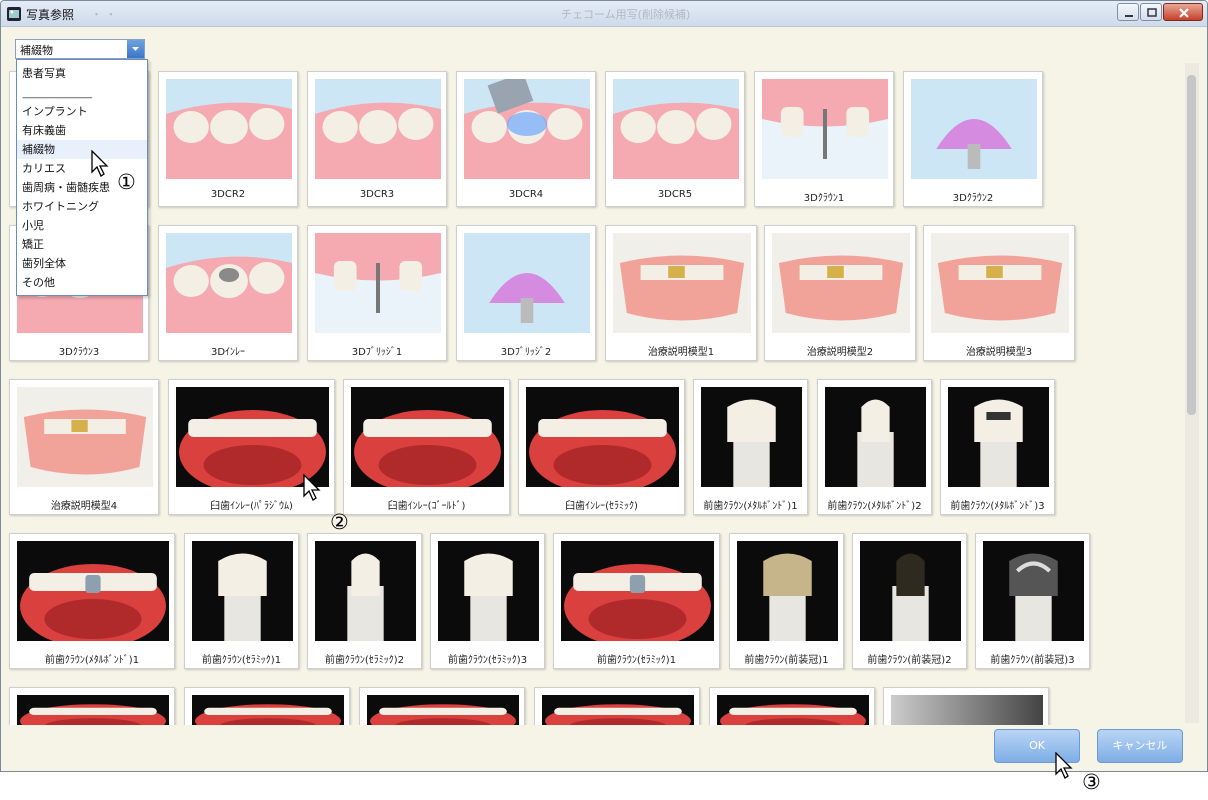  I want to click on dropdown-option: ホワイトニング, so click(82, 206).